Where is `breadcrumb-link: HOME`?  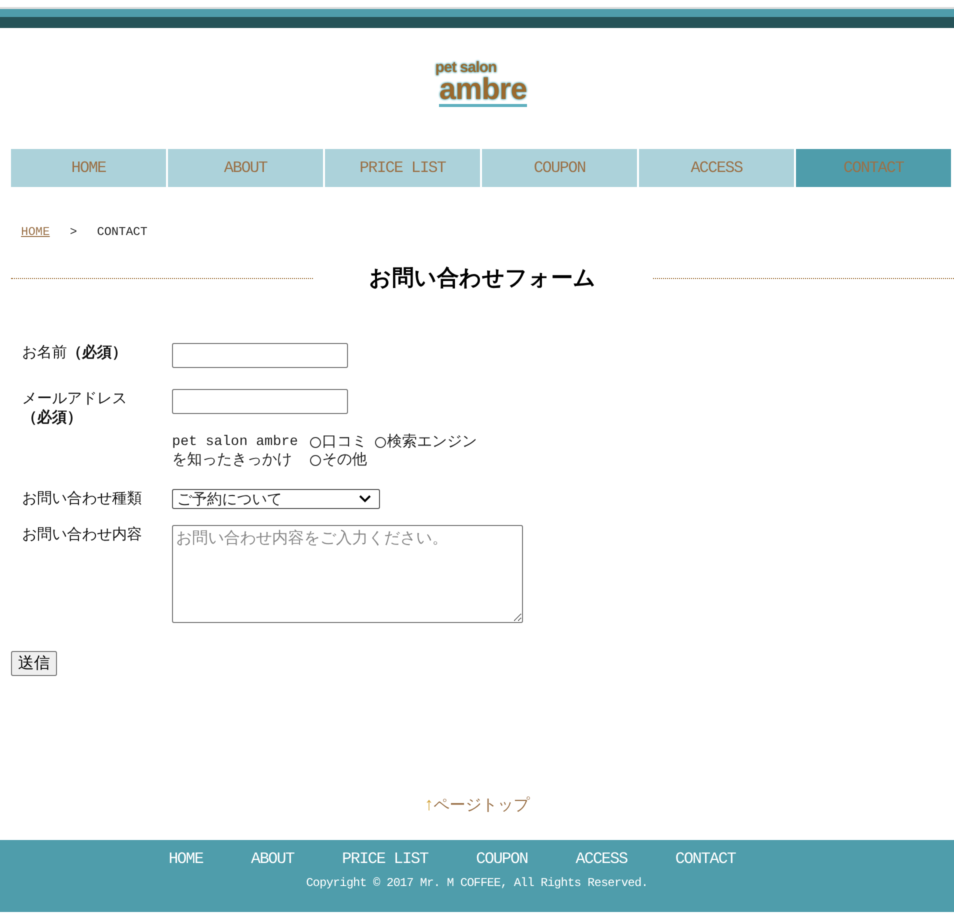
breadcrumb-link: HOME is located at coordinates (35, 232).